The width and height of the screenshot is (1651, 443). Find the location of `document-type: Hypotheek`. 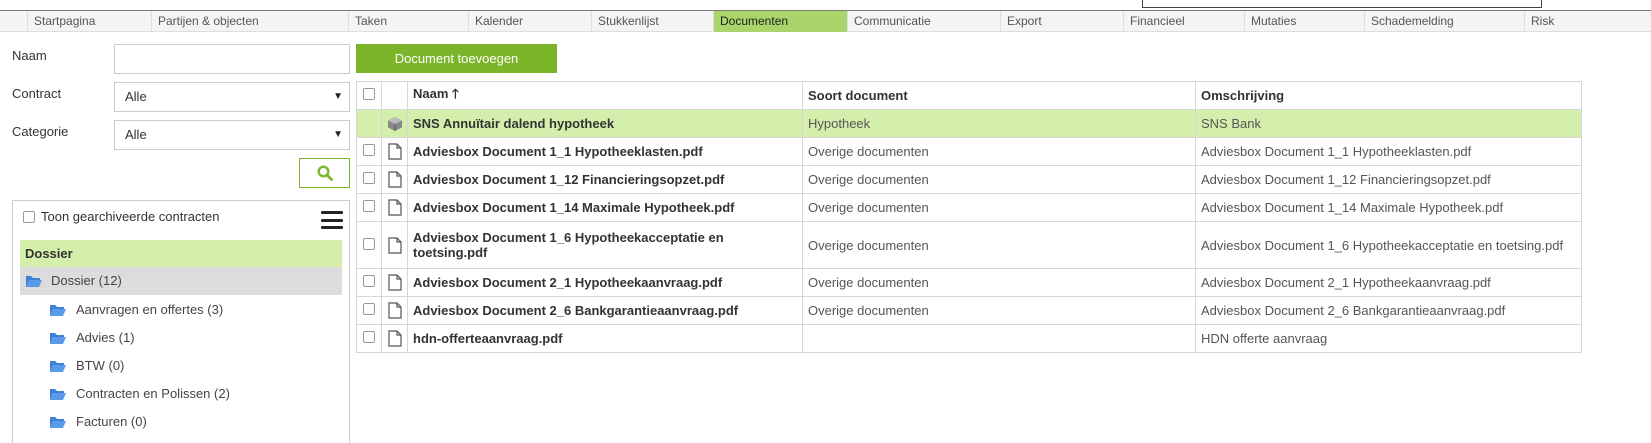

document-type: Hypotheek is located at coordinates (999, 123).